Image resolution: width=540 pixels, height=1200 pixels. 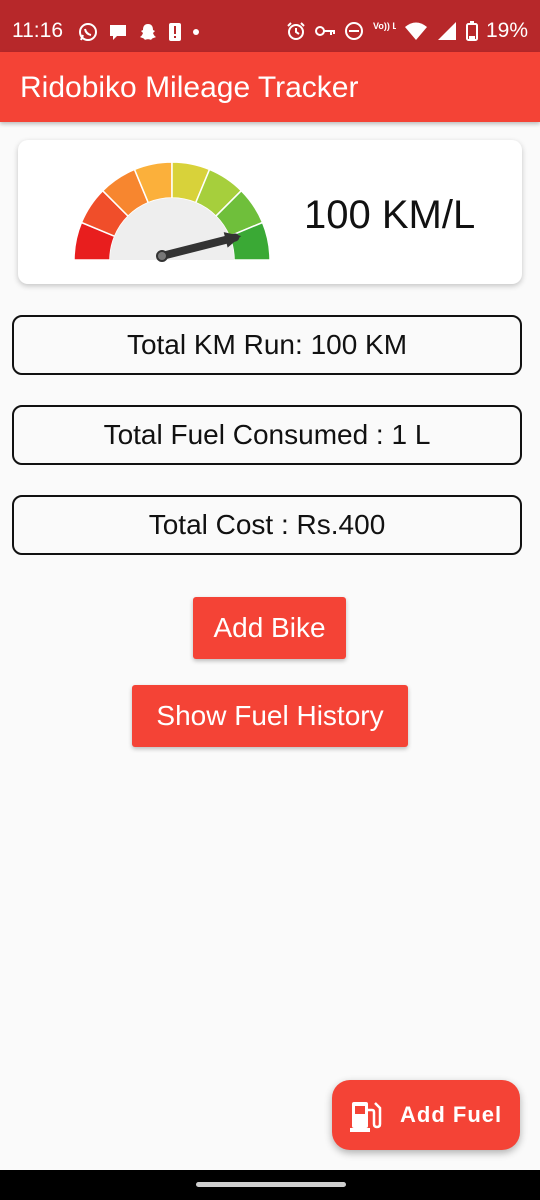 I want to click on signal-icon, so click(x=446, y=31).